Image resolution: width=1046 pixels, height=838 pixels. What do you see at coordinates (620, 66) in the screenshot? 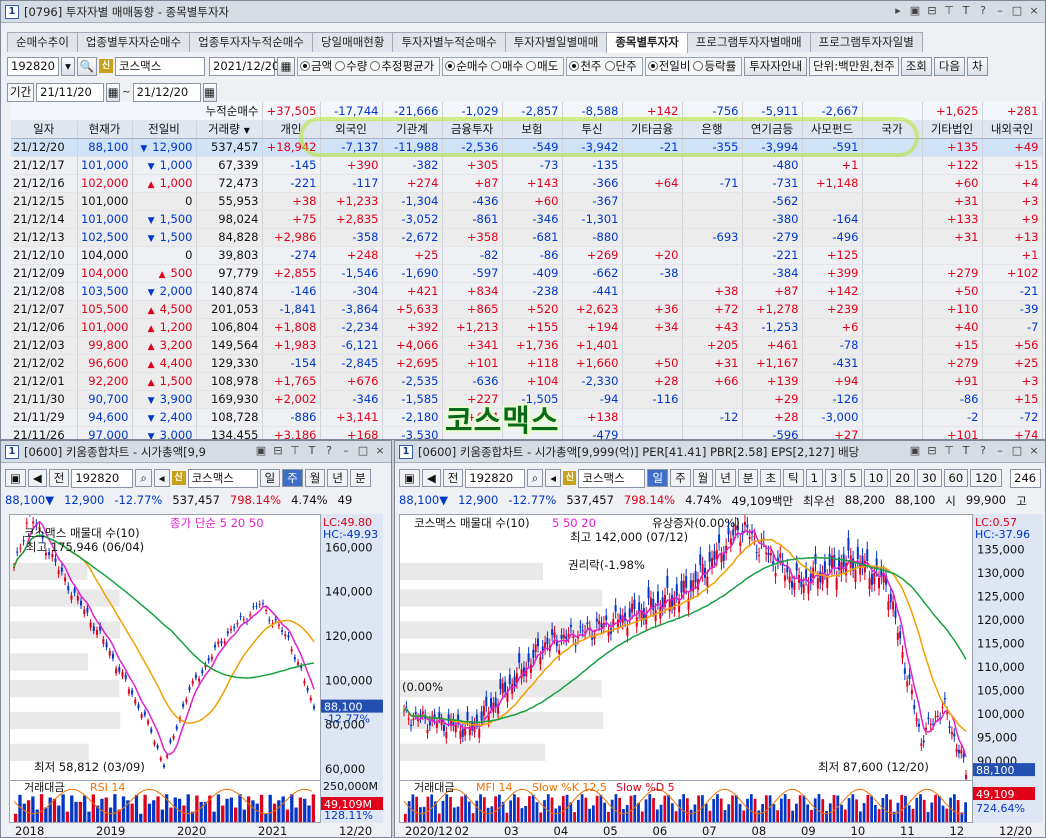
I see `radio-c-option: 단주` at bounding box center [620, 66].